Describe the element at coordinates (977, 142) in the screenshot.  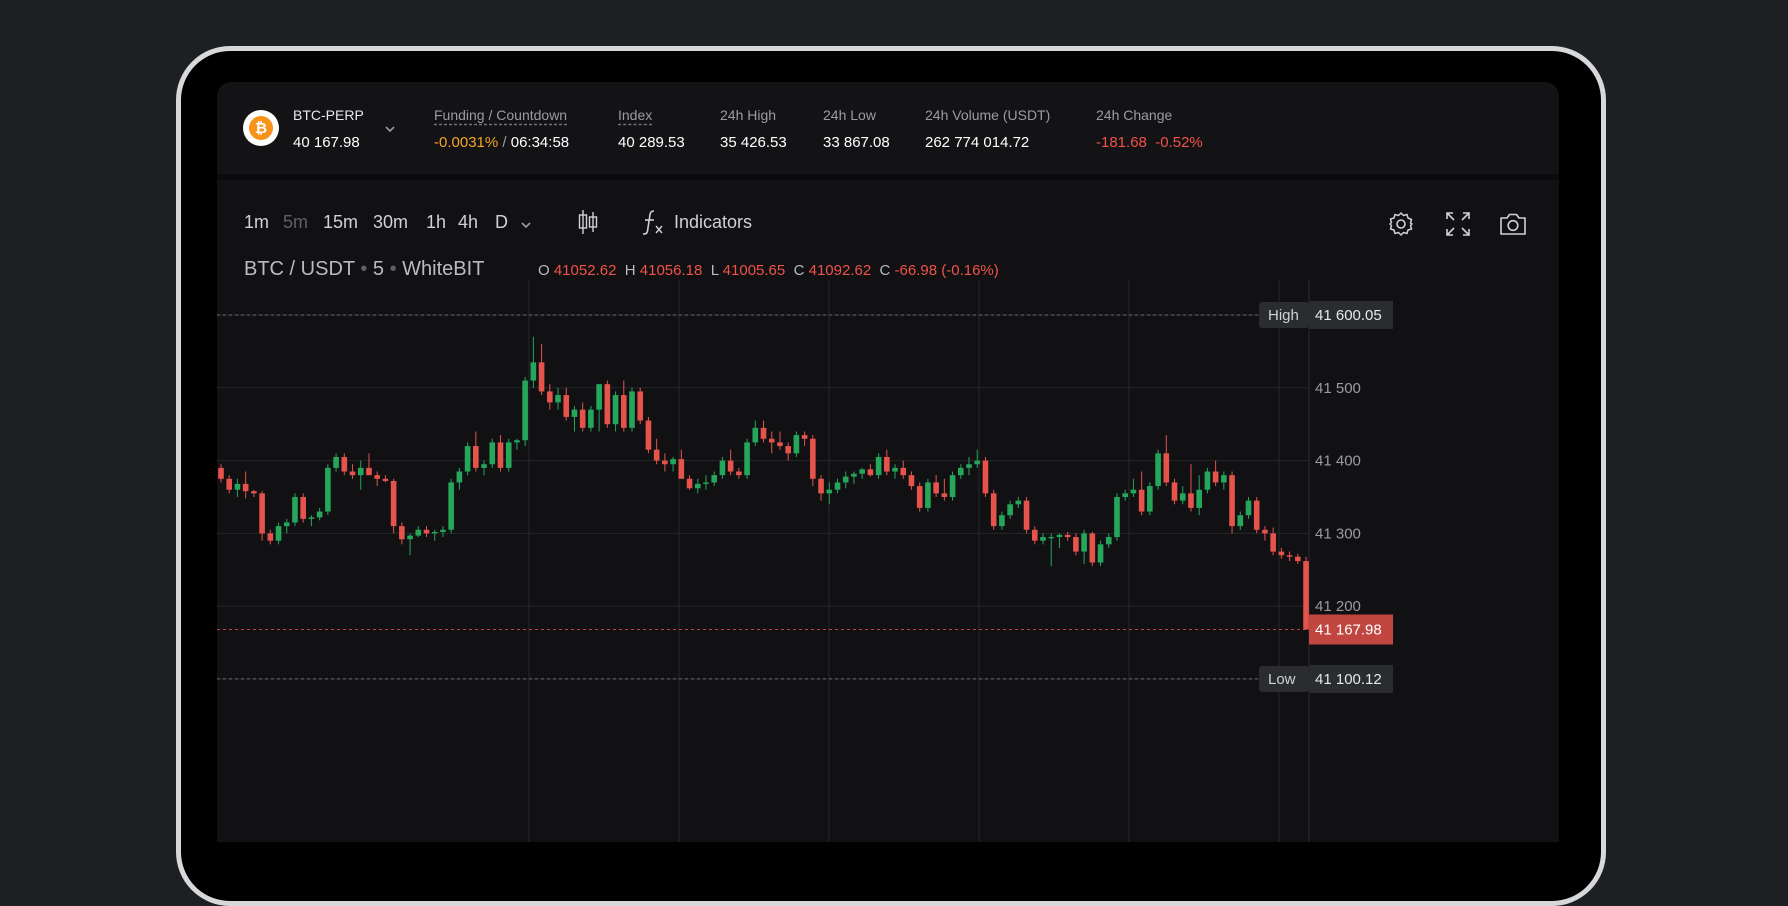
I see `volume-value: 262 774 014.72` at that location.